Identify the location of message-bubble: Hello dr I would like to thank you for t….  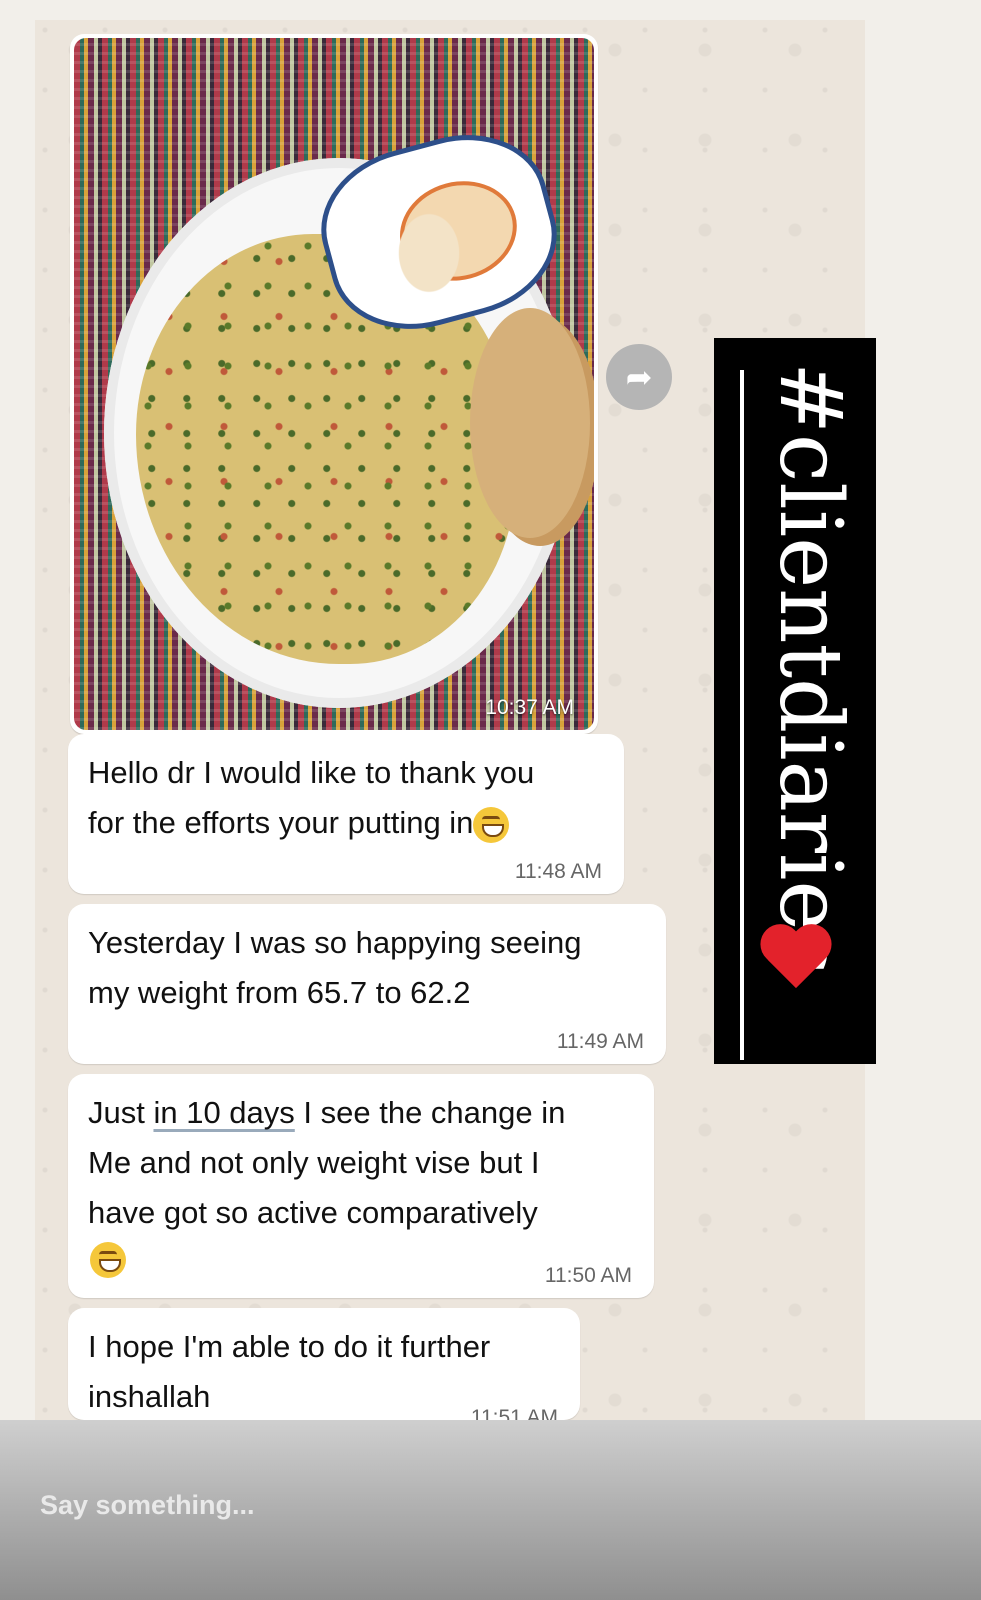
(346, 814).